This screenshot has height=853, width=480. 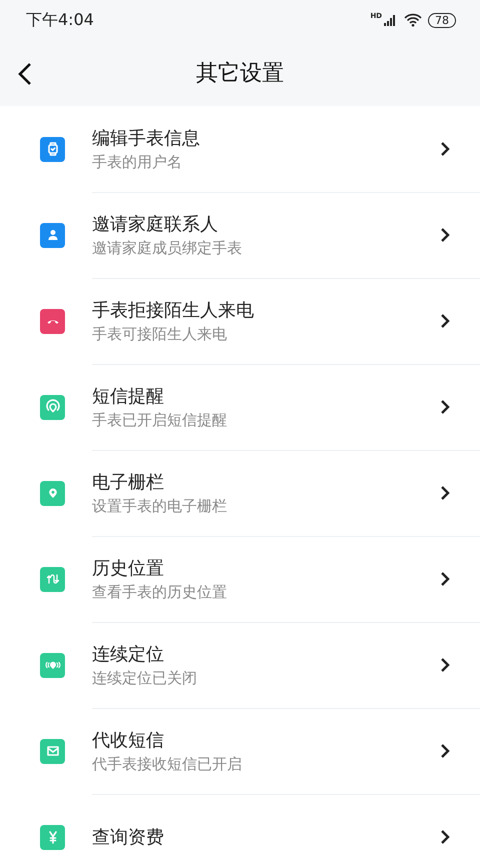 What do you see at coordinates (240, 149) in the screenshot?
I see `settings-row: 编辑手表信息 手表的用户名` at bounding box center [240, 149].